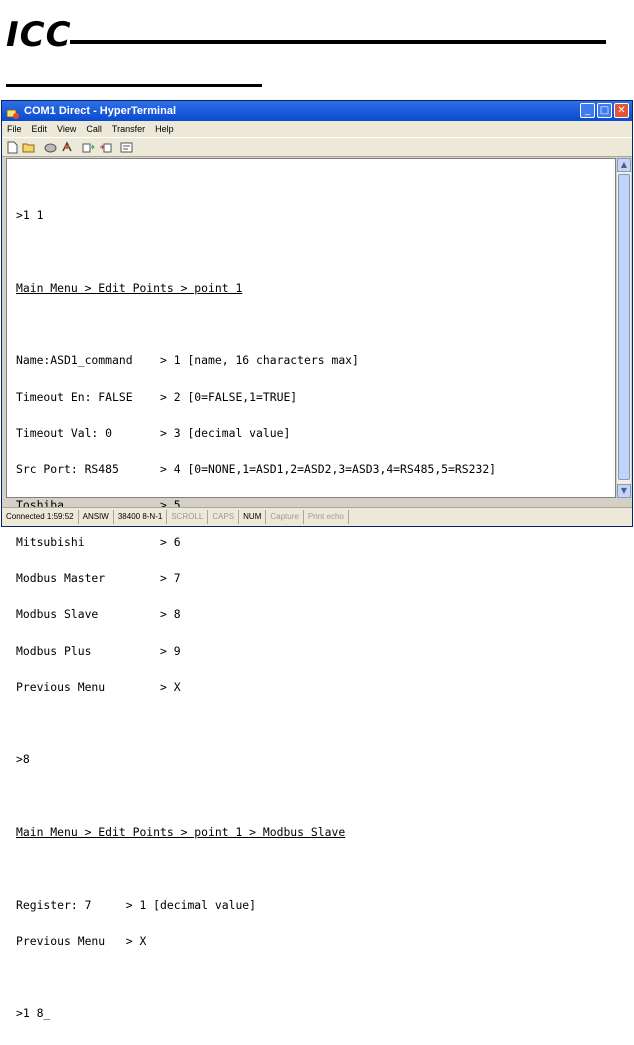  I want to click on menu-view: View, so click(66, 129).